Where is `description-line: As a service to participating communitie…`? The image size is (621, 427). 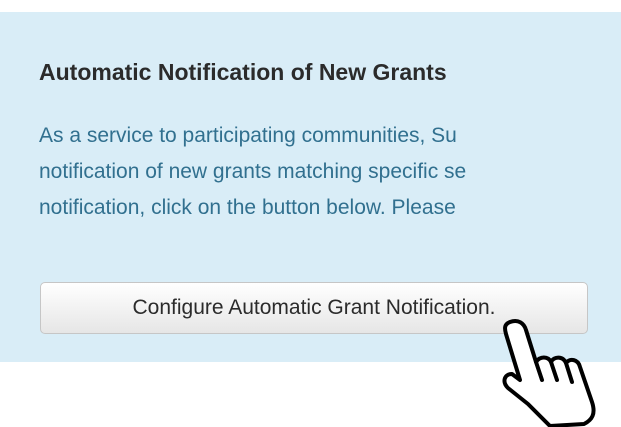
description-line: As a service to participating communitie… is located at coordinates (248, 135).